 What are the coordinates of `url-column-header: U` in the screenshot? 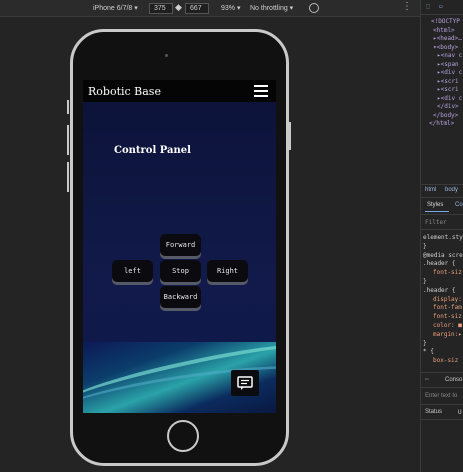 It's located at (460, 412).